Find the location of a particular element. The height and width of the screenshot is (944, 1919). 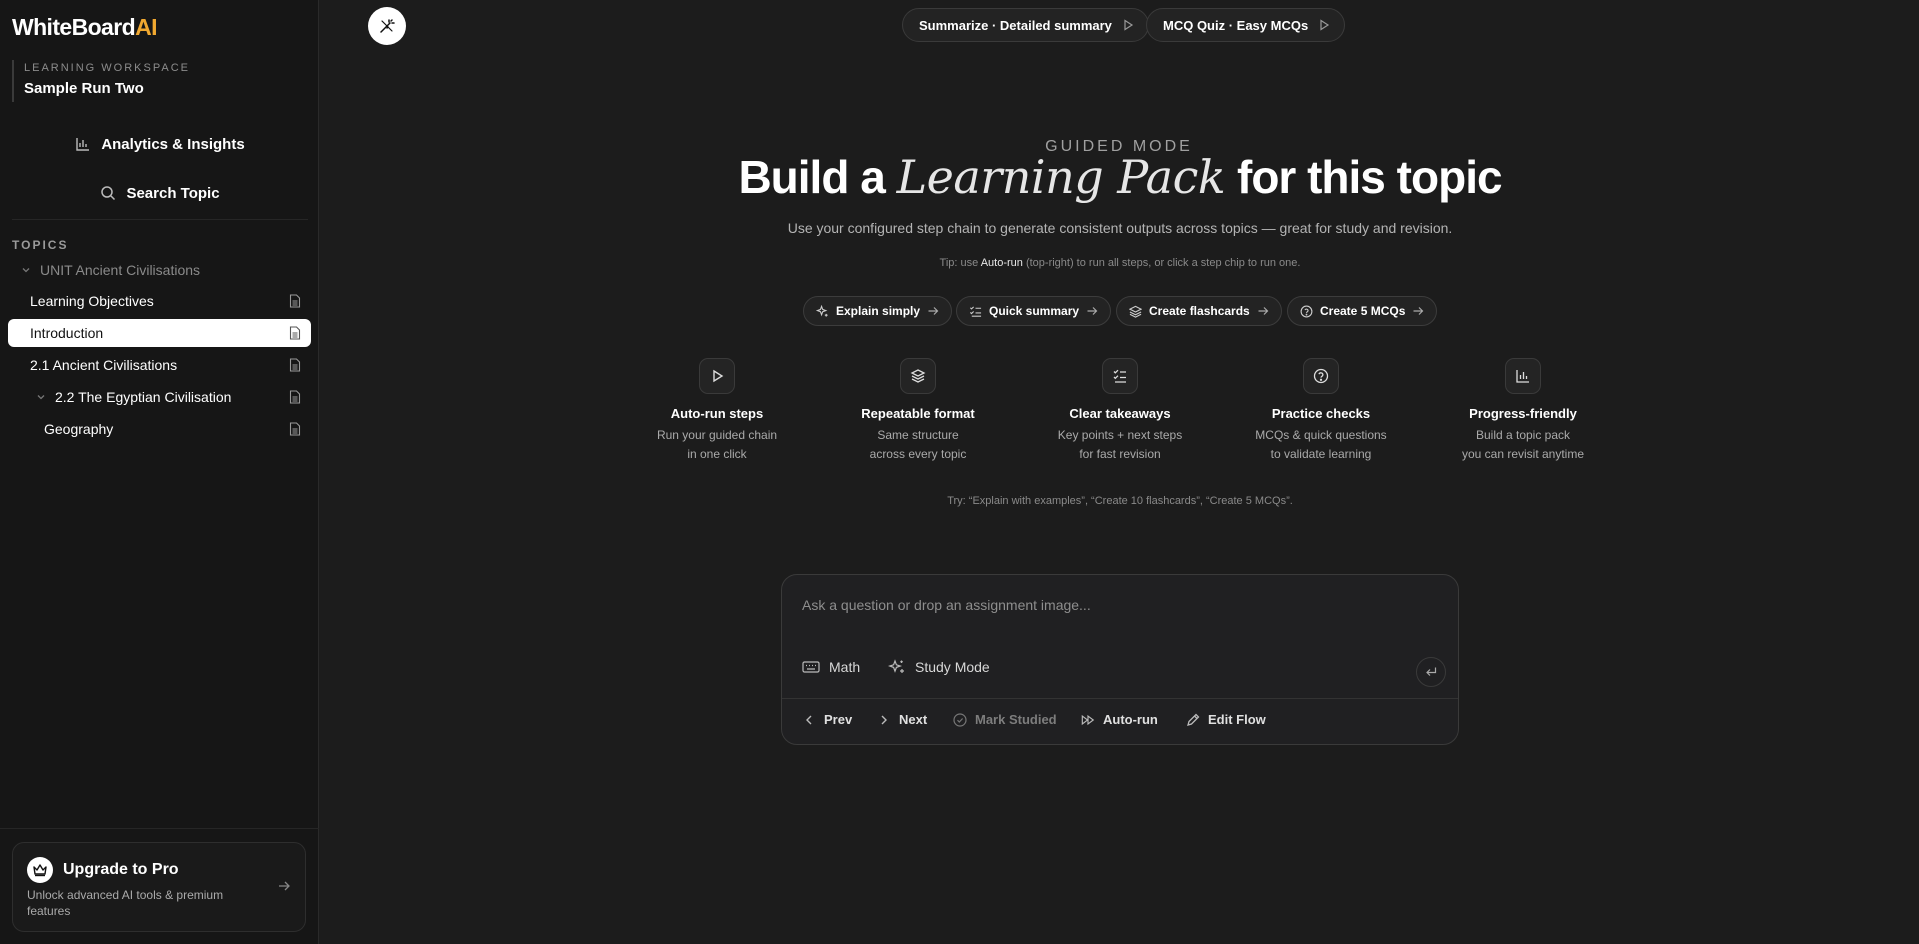

mark-studied-button: Mark Studied is located at coordinates (1005, 719).